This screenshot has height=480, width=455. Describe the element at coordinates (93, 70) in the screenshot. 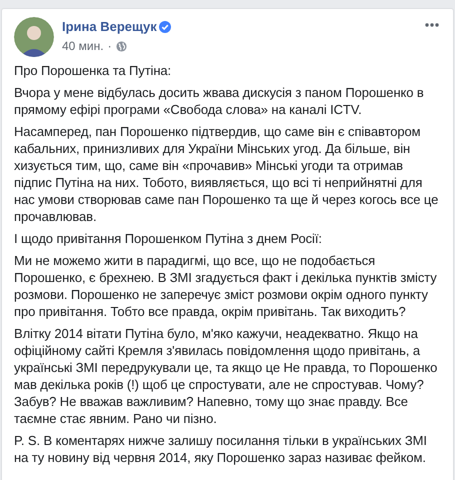

I see `post-paragraph: Про Порошенка та Путіна:` at that location.